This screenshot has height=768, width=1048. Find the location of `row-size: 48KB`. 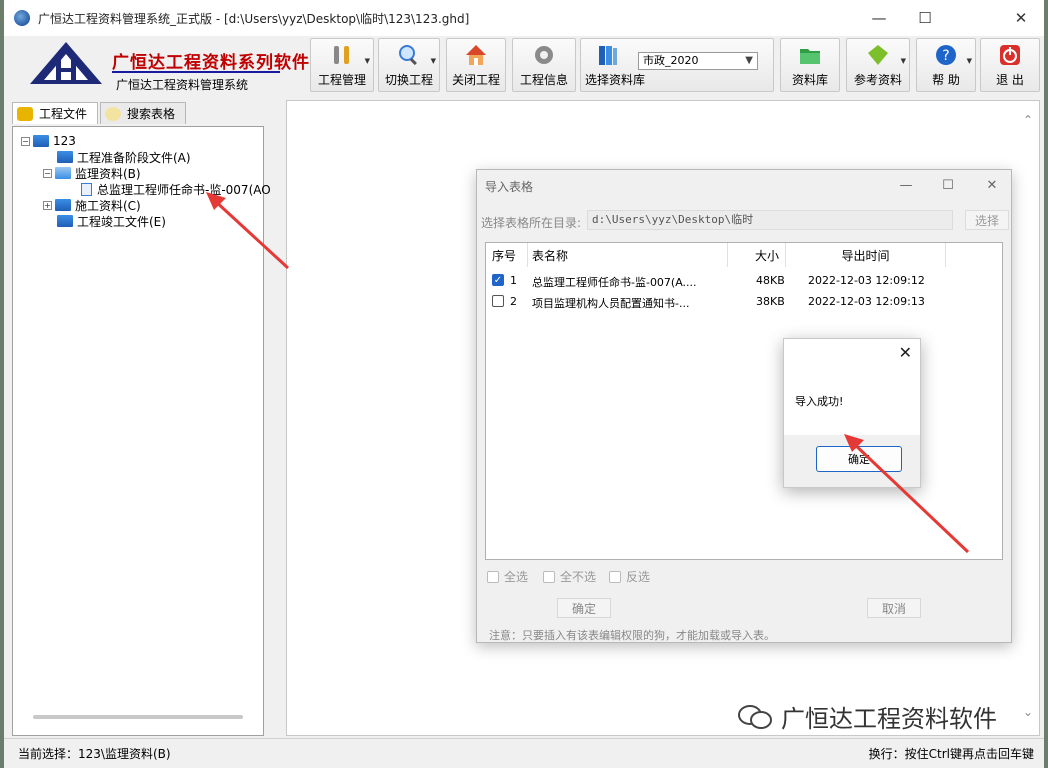

row-size: 48KB is located at coordinates (770, 280).